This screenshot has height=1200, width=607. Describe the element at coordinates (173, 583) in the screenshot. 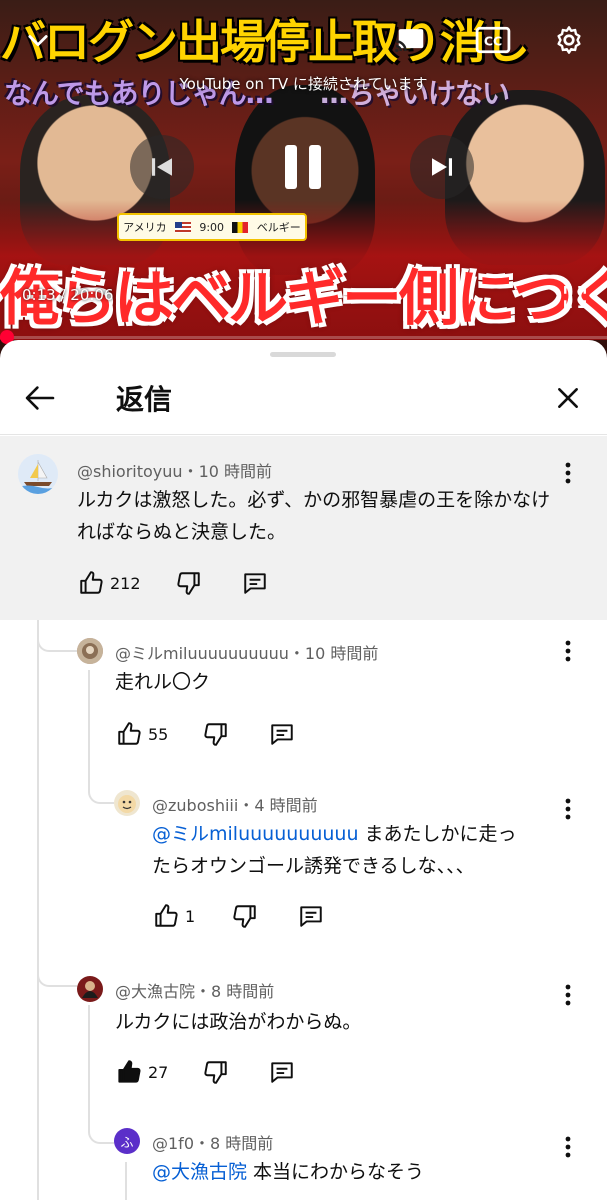

I see `comment-actions: 212` at that location.